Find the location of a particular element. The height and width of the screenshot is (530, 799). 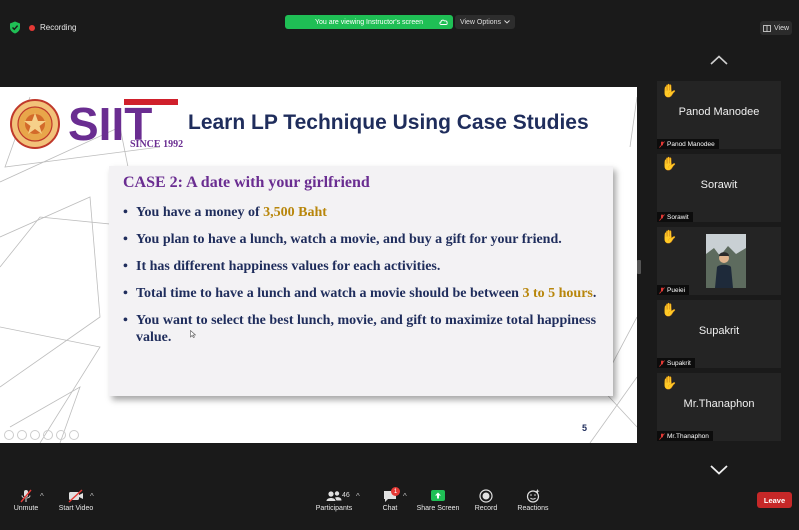

view-options-label: View Options is located at coordinates (480, 22).